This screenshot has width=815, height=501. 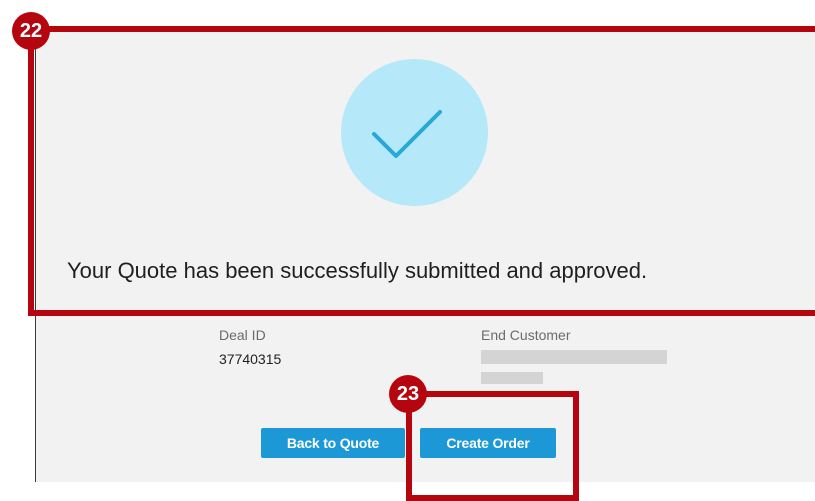 What do you see at coordinates (333, 443) in the screenshot?
I see `back-to-quote-button: Back to Quote` at bounding box center [333, 443].